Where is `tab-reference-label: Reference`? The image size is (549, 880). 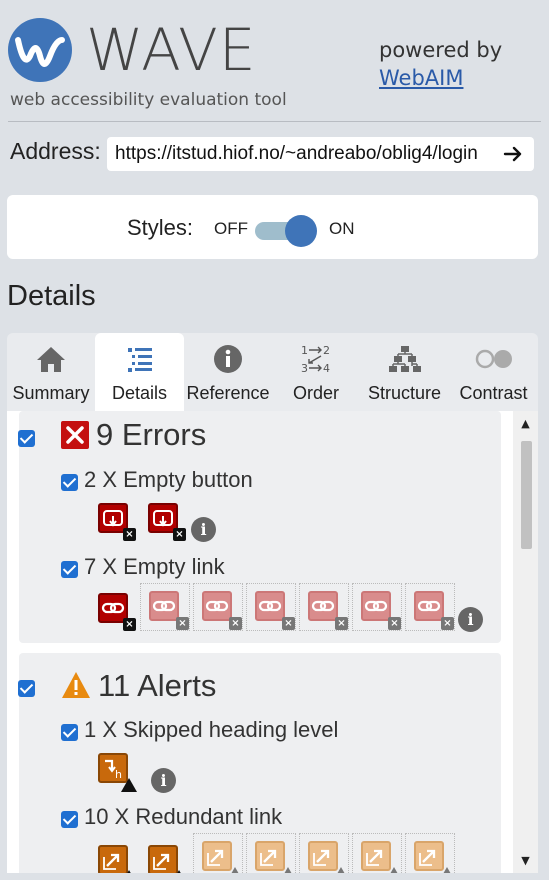
tab-reference-label: Reference is located at coordinates (228, 393).